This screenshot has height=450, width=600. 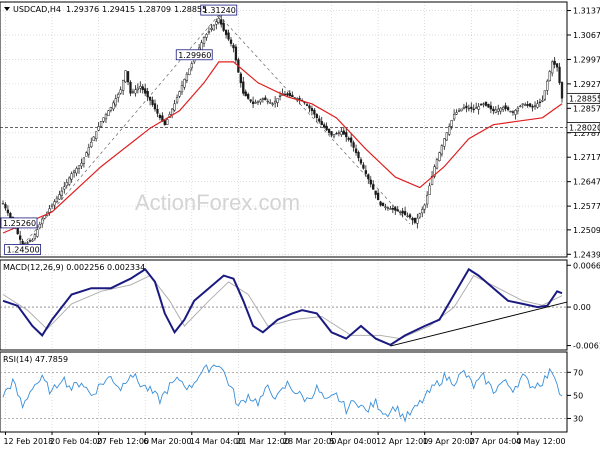 I want to click on watermark: ActionForex.com, so click(x=217, y=202).